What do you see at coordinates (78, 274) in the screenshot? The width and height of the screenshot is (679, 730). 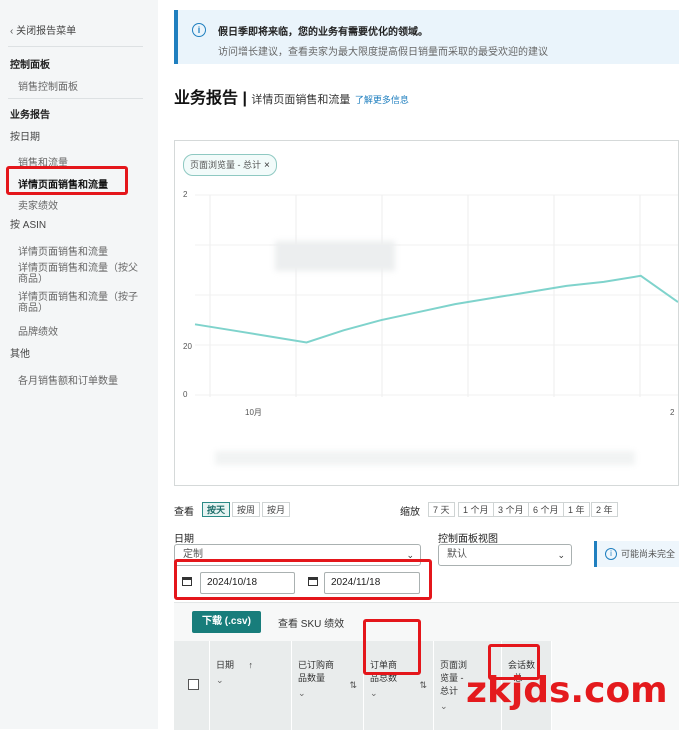 I see `sidebar-item-asin-detail-parent: 详情页面销售和流量（按父 商品）` at bounding box center [78, 274].